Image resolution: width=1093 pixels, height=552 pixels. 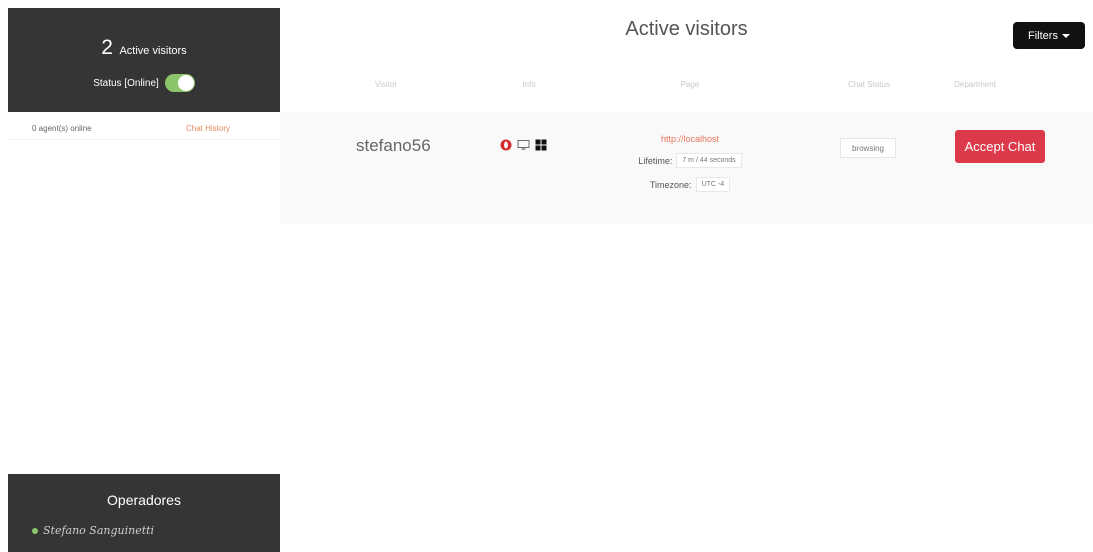 I want to click on windows-icon, so click(x=541, y=147).